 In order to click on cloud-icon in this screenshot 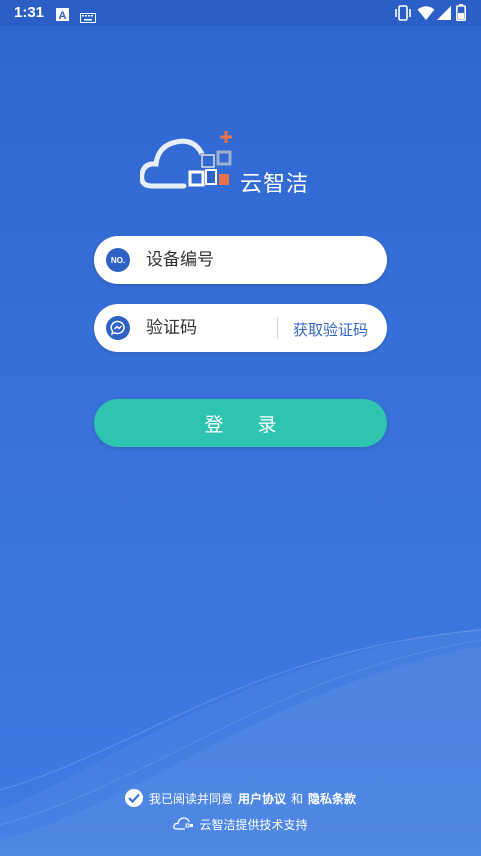, I will do `click(184, 824)`.